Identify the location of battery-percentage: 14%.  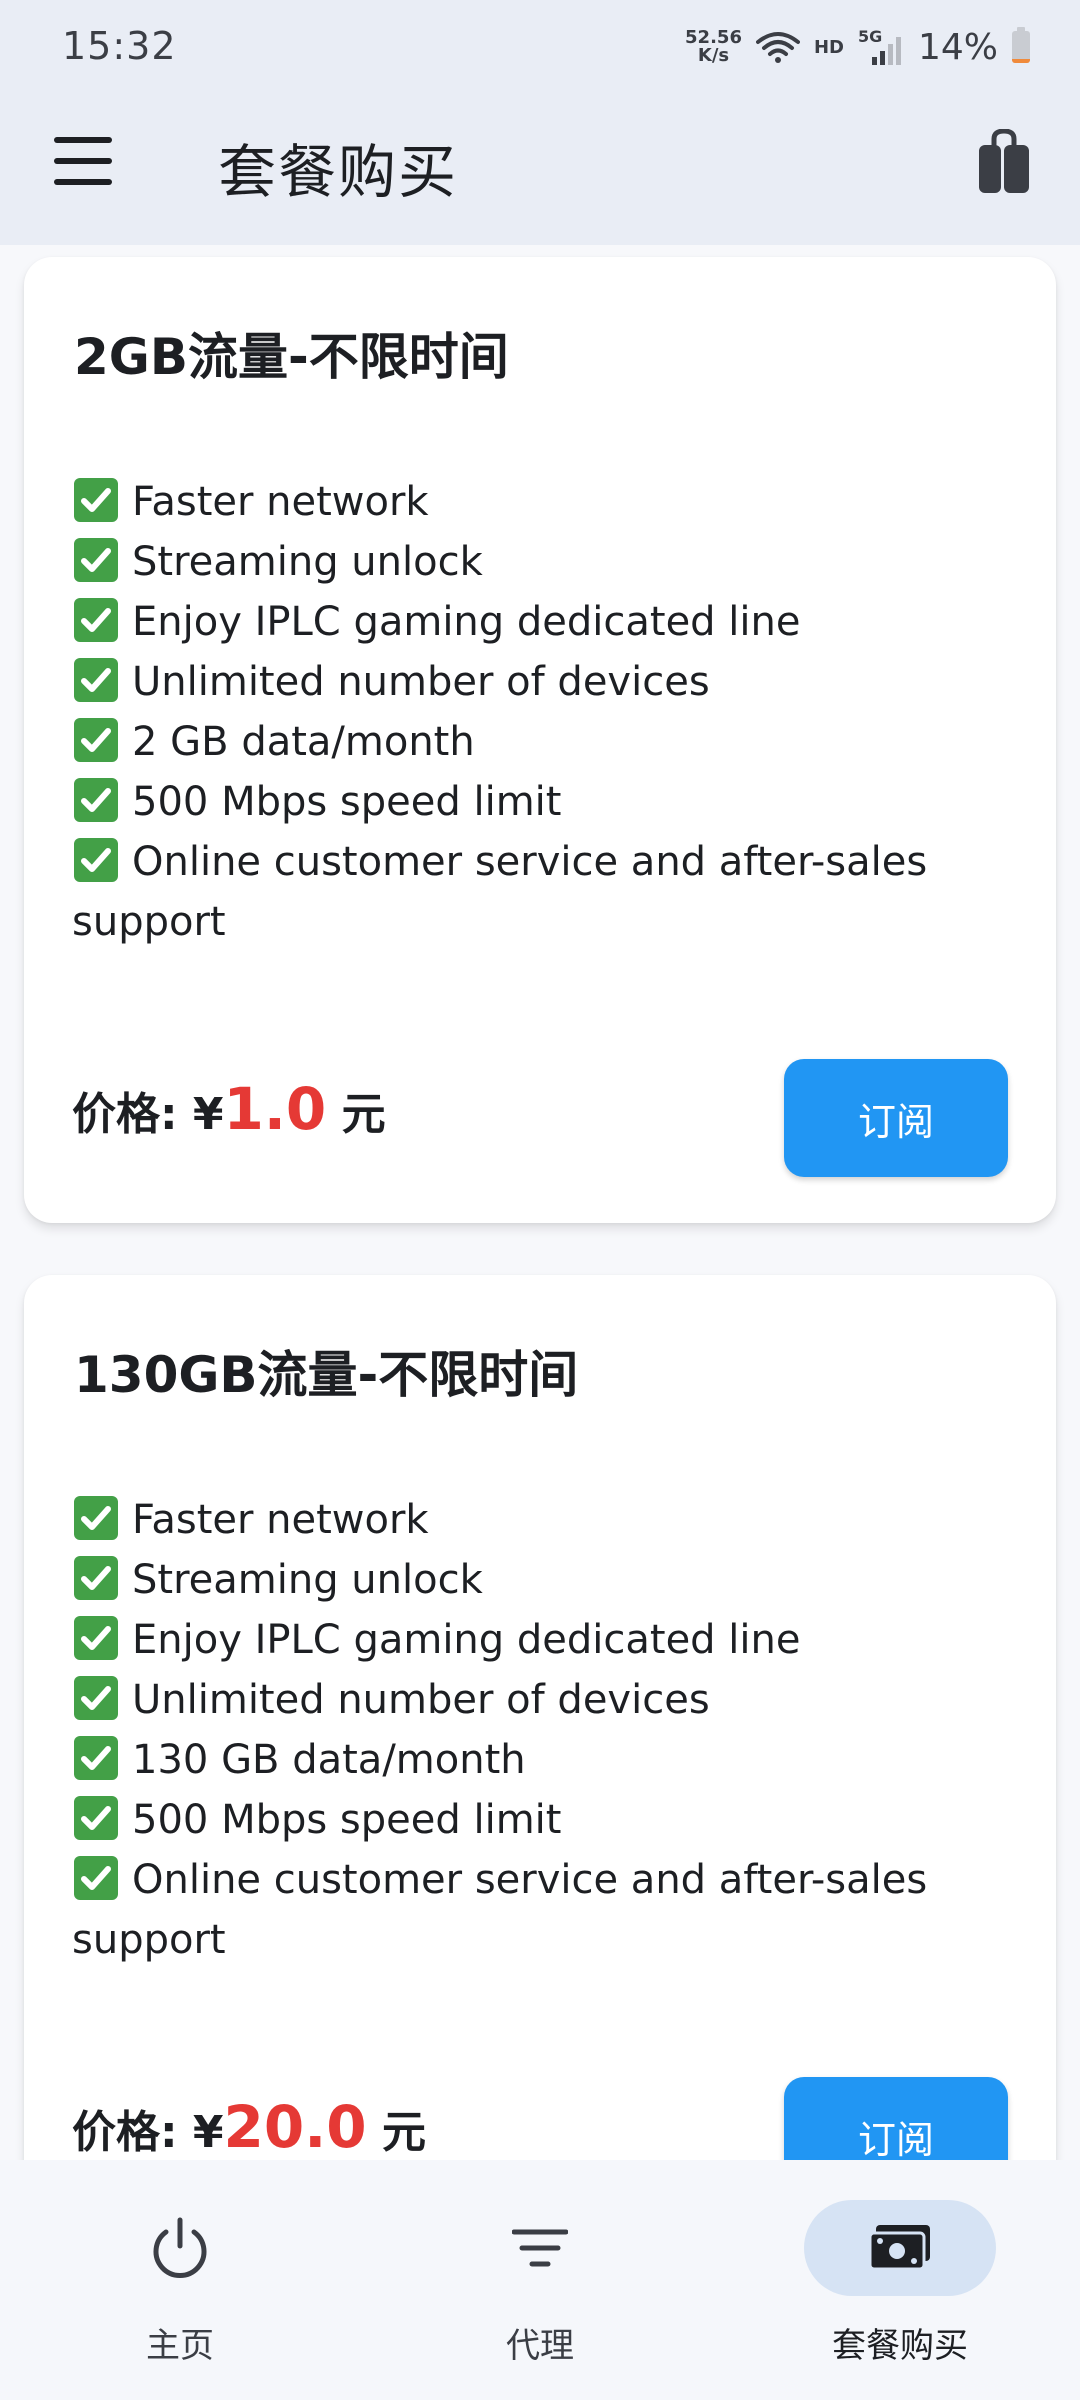
(957, 47).